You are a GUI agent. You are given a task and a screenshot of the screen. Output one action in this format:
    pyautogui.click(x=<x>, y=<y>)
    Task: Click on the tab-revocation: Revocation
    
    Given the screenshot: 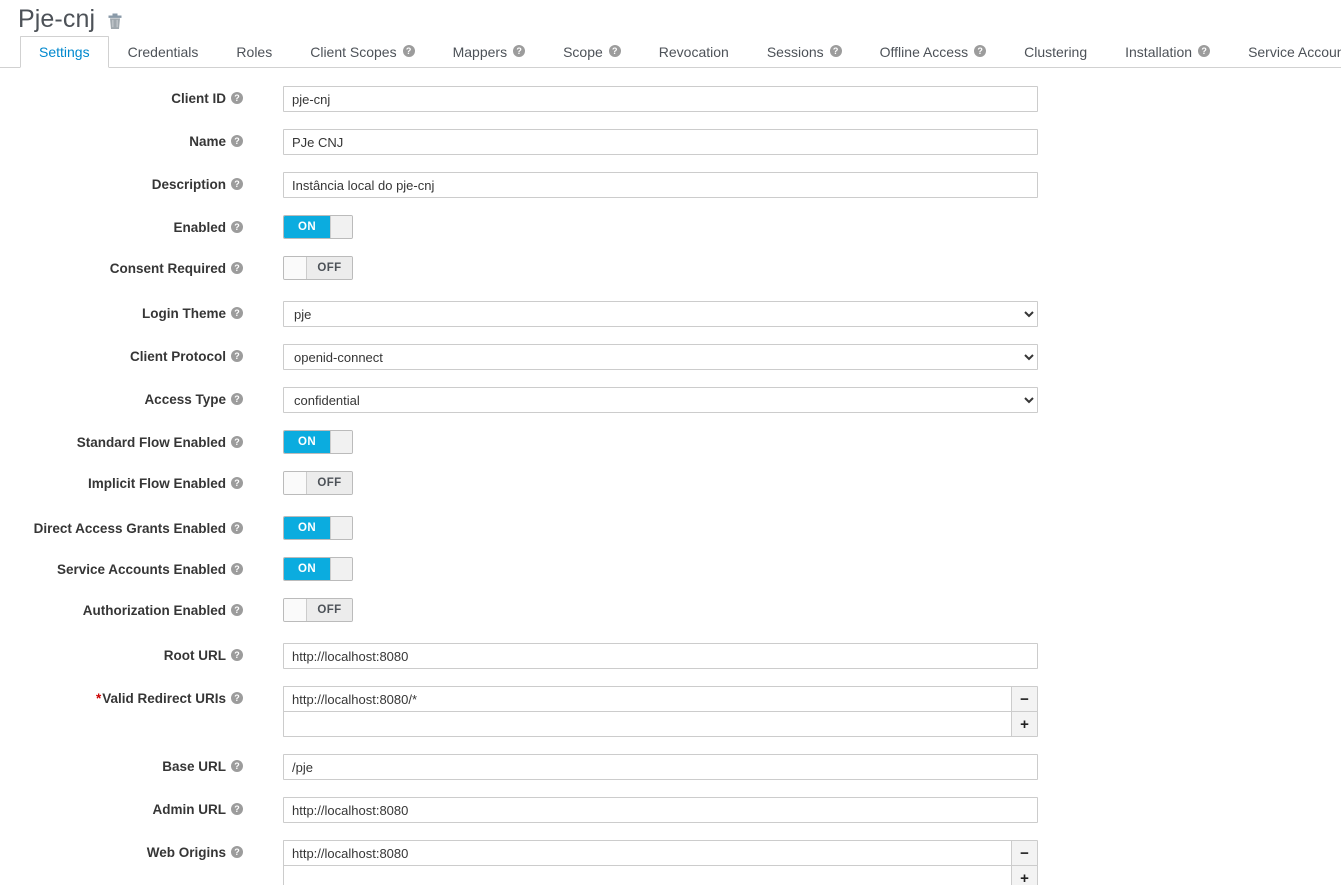 What is the action you would take?
    pyautogui.click(x=694, y=51)
    